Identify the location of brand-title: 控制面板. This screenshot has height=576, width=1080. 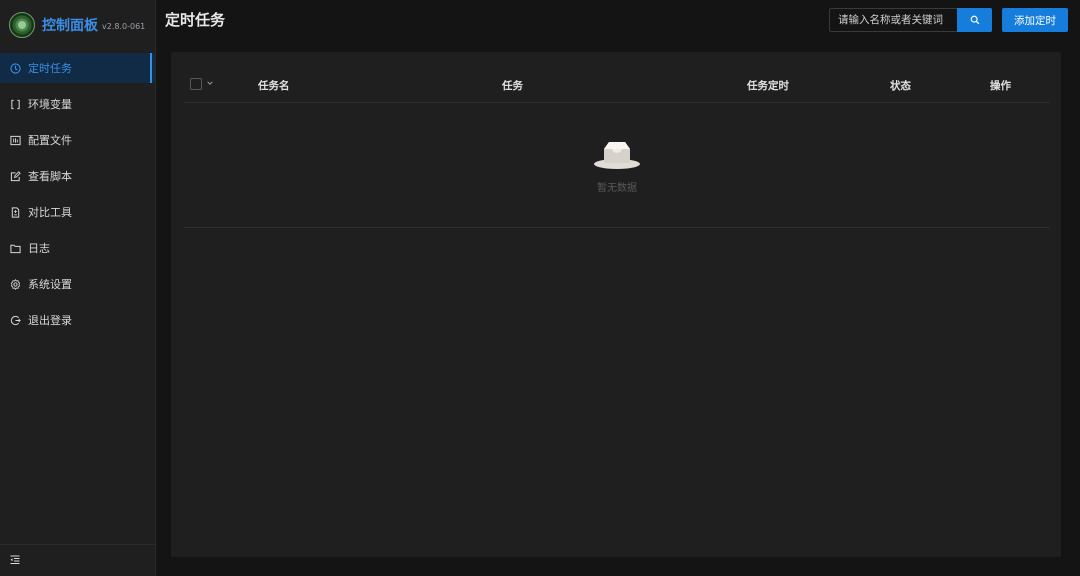
(70, 26).